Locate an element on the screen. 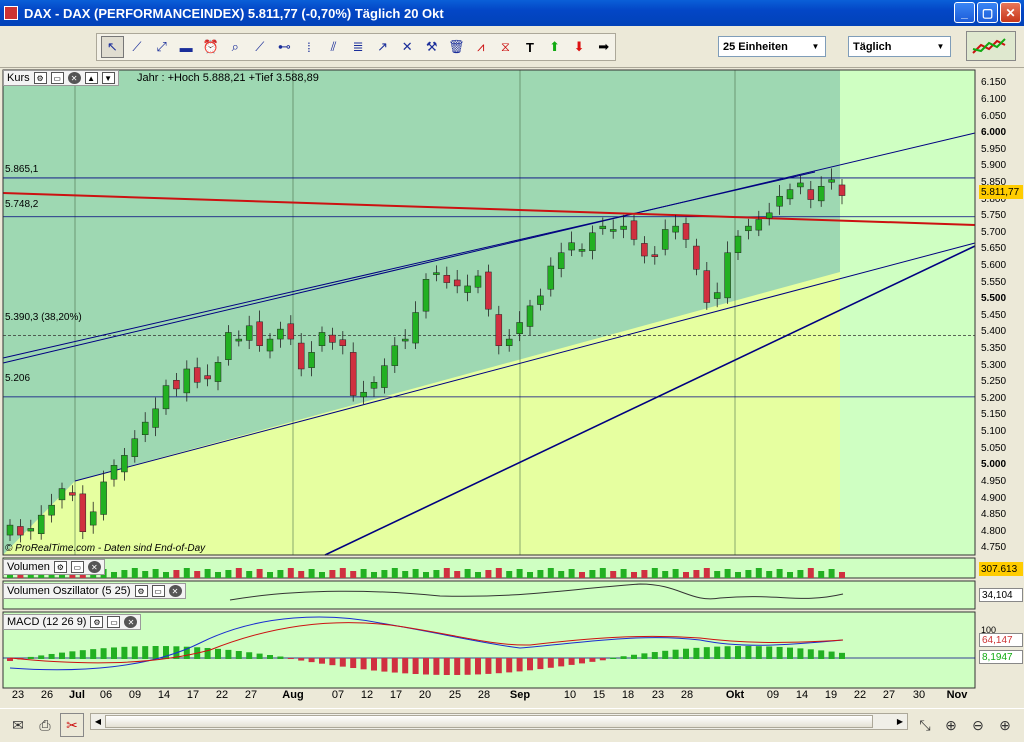 The image size is (1024, 742). chart-type-button is located at coordinates (991, 46).